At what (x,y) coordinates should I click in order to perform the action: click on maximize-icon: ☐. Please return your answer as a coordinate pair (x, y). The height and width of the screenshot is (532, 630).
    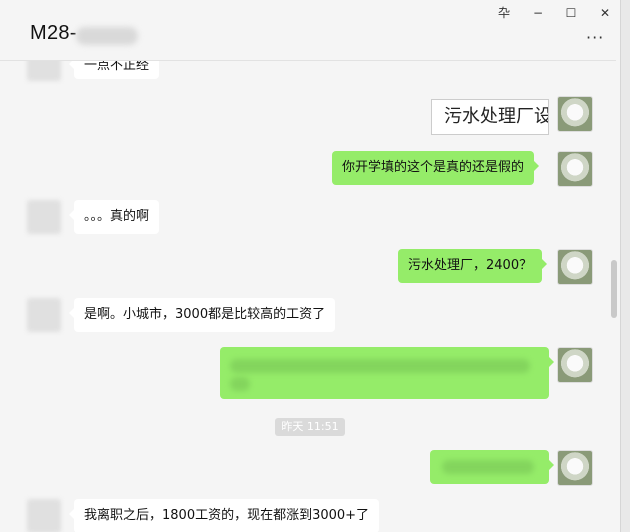
    Looking at the image, I should click on (571, 13).